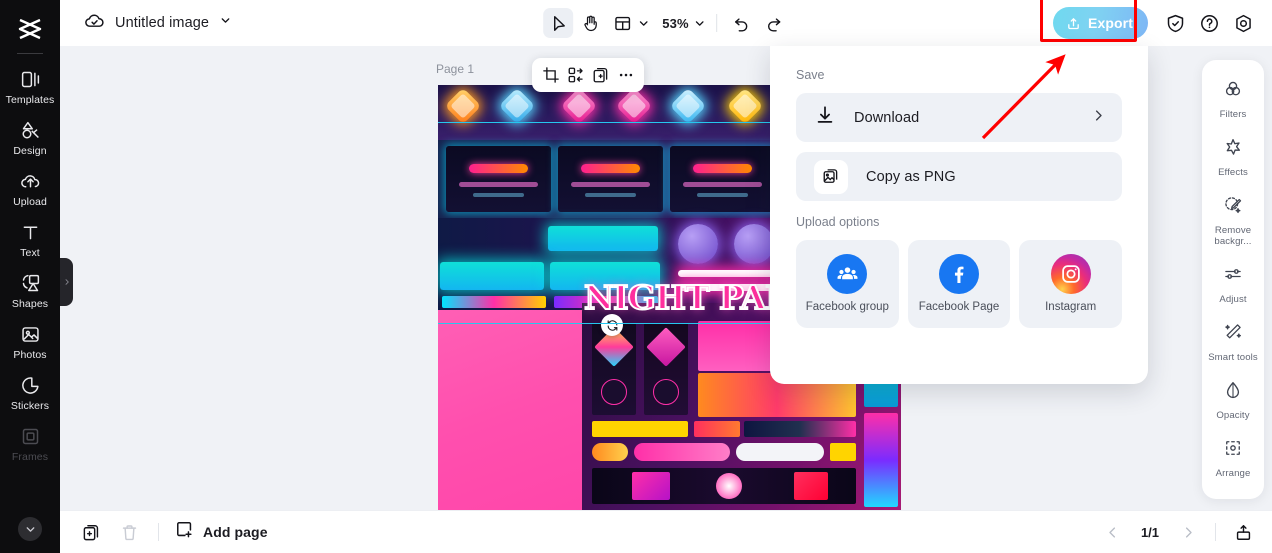  Describe the element at coordinates (30, 334) in the screenshot. I see `photos-icon` at that location.